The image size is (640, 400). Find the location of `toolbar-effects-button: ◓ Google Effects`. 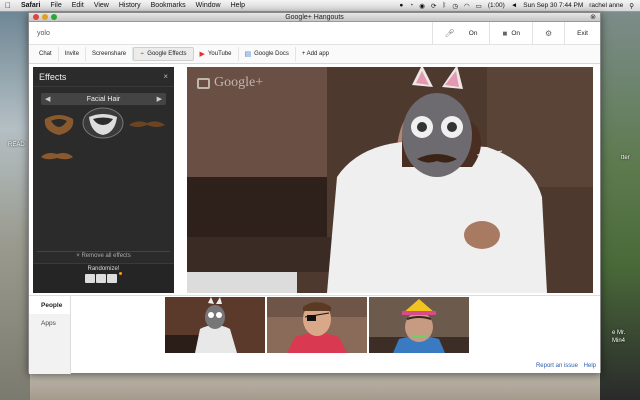

toolbar-effects-button: ◓ Google Effects is located at coordinates (163, 54).